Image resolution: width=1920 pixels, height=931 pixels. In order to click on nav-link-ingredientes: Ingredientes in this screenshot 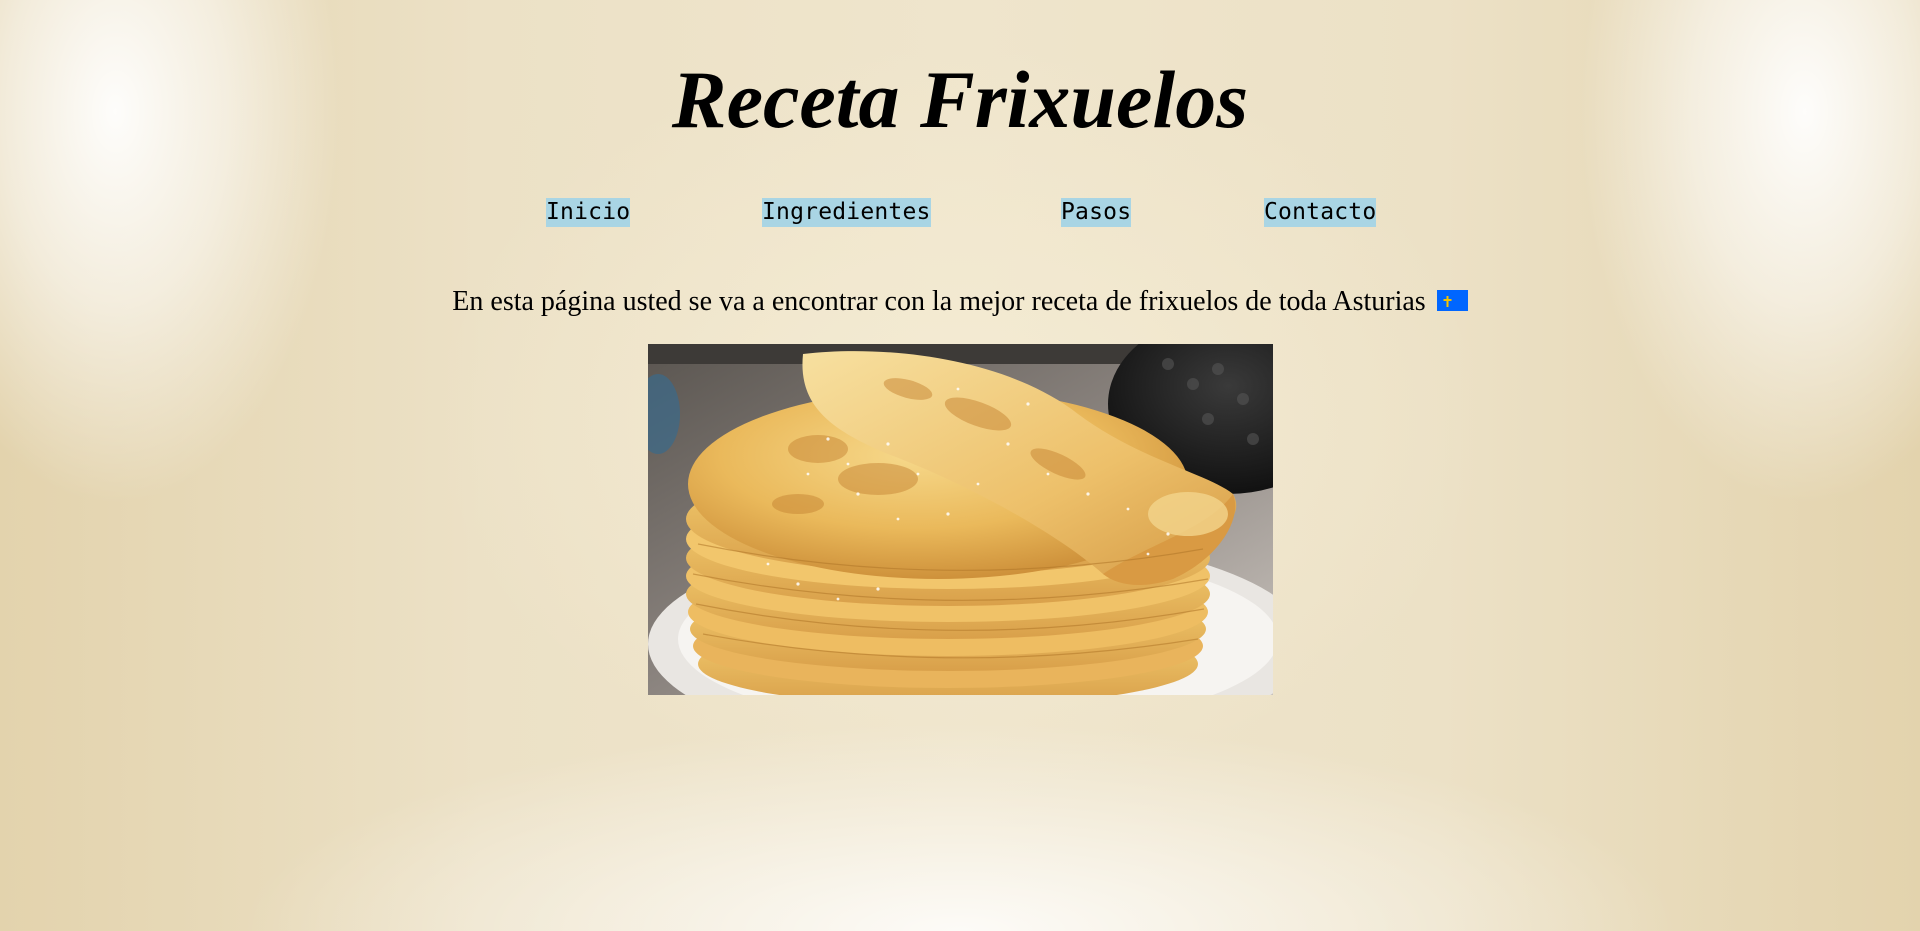, I will do `click(846, 212)`.